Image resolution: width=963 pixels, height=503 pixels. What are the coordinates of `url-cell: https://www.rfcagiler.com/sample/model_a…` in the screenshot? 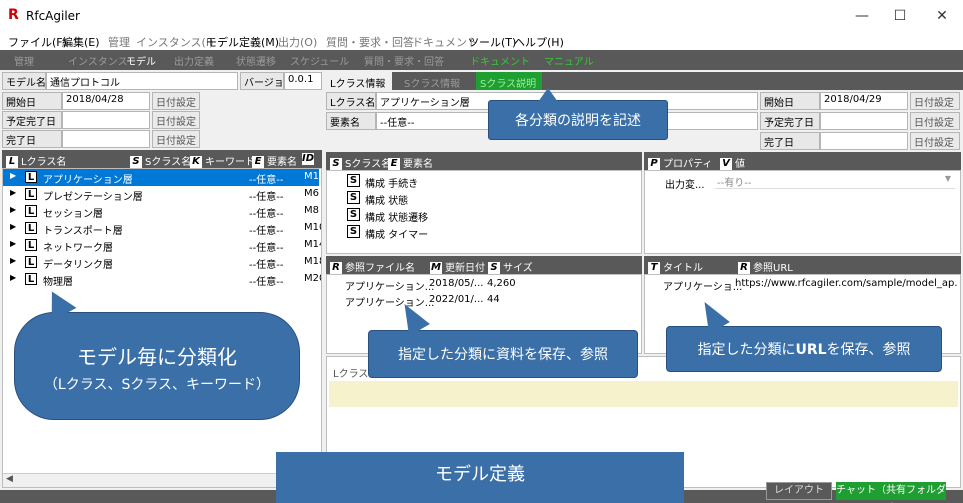 It's located at (846, 283).